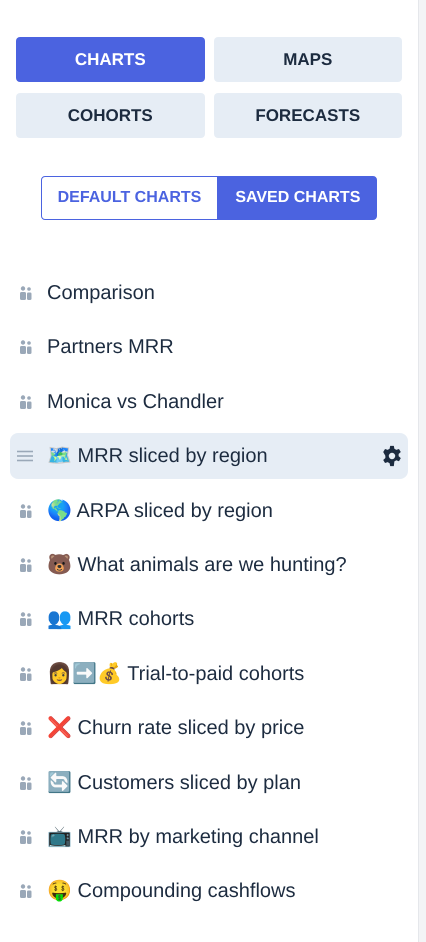 The height and width of the screenshot is (942, 426). I want to click on chart-list-item: Partners MRR, so click(209, 347).